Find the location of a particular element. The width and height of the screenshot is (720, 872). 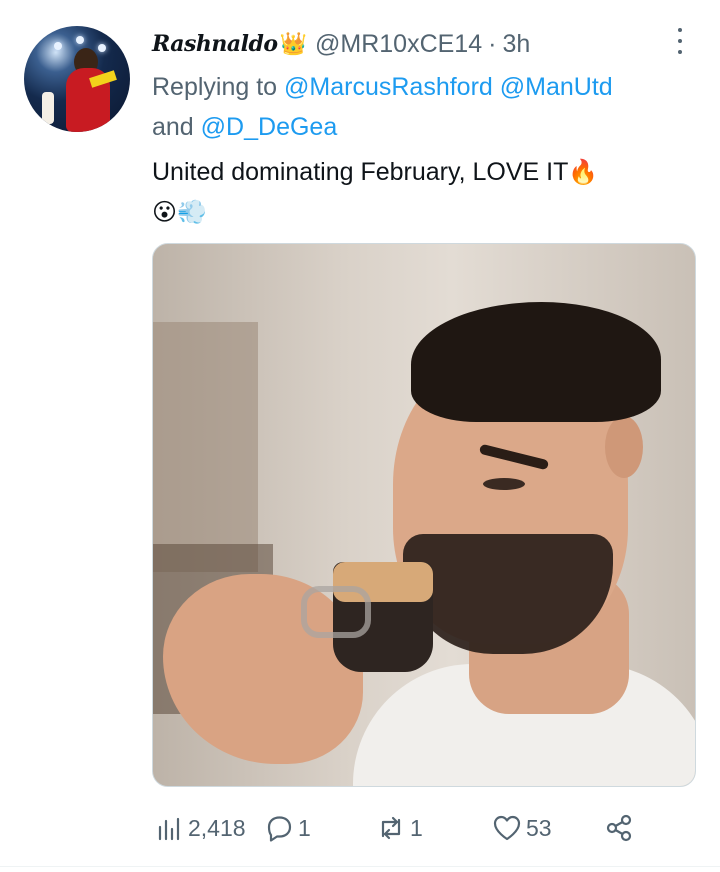

tweet-actions: 2,418 1 1 53 is located at coordinates (412, 828).